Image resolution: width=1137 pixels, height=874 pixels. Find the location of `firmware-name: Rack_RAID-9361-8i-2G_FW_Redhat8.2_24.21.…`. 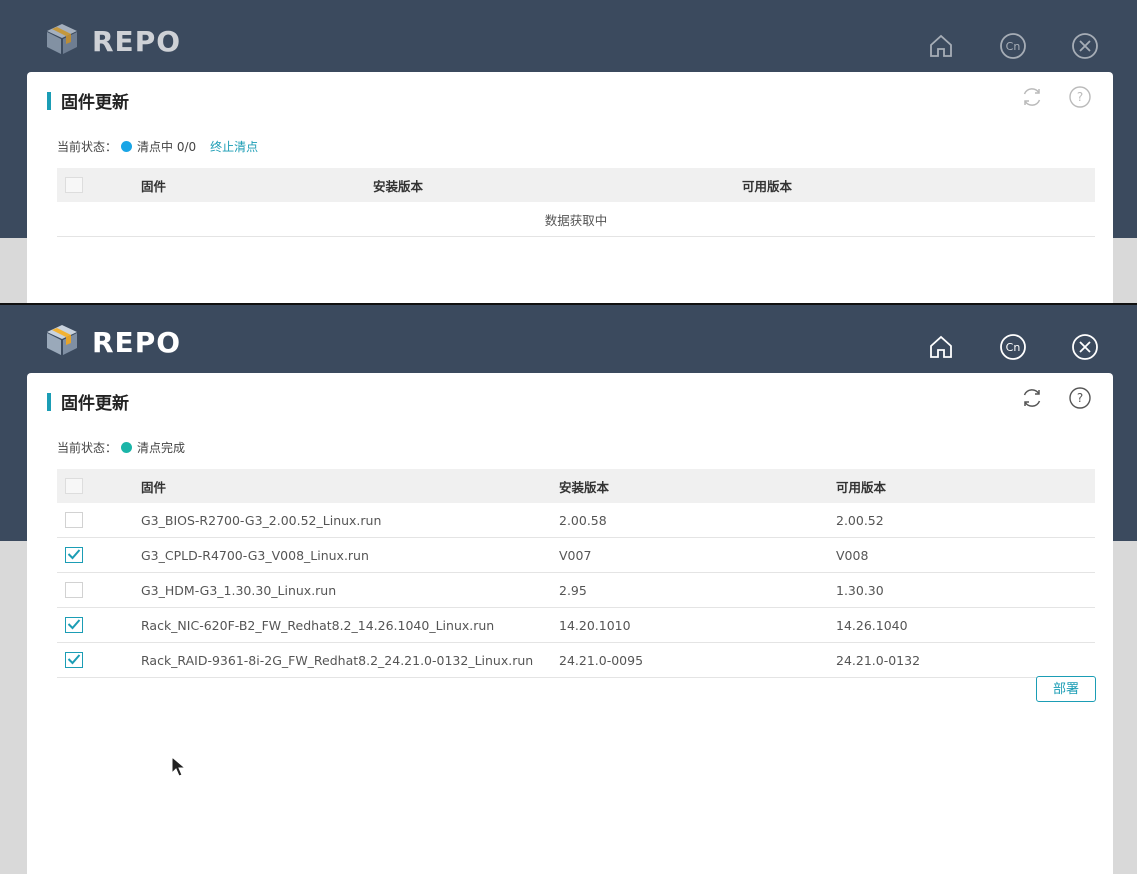

firmware-name: Rack_RAID-9361-8i-2G_FW_Redhat8.2_24.21.… is located at coordinates (349, 660).